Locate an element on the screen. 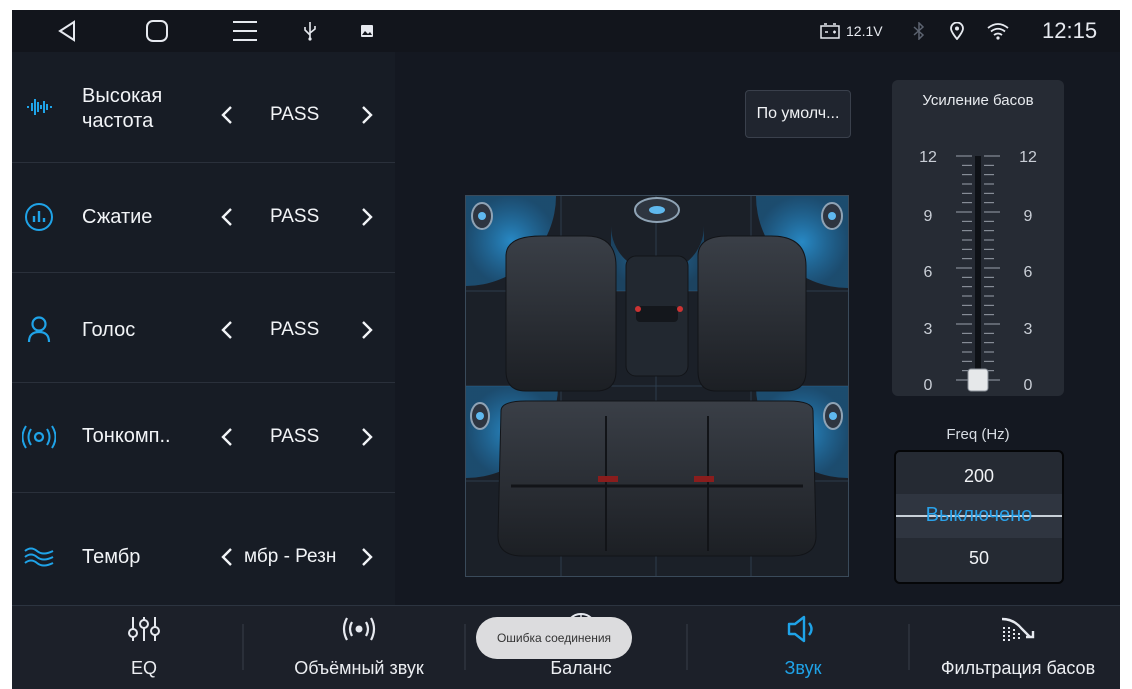 The width and height of the screenshot is (1132, 689). bass-boost-panel: Усиление басов 12 9 6 3 0 12 9 6 3 0 is located at coordinates (978, 238).